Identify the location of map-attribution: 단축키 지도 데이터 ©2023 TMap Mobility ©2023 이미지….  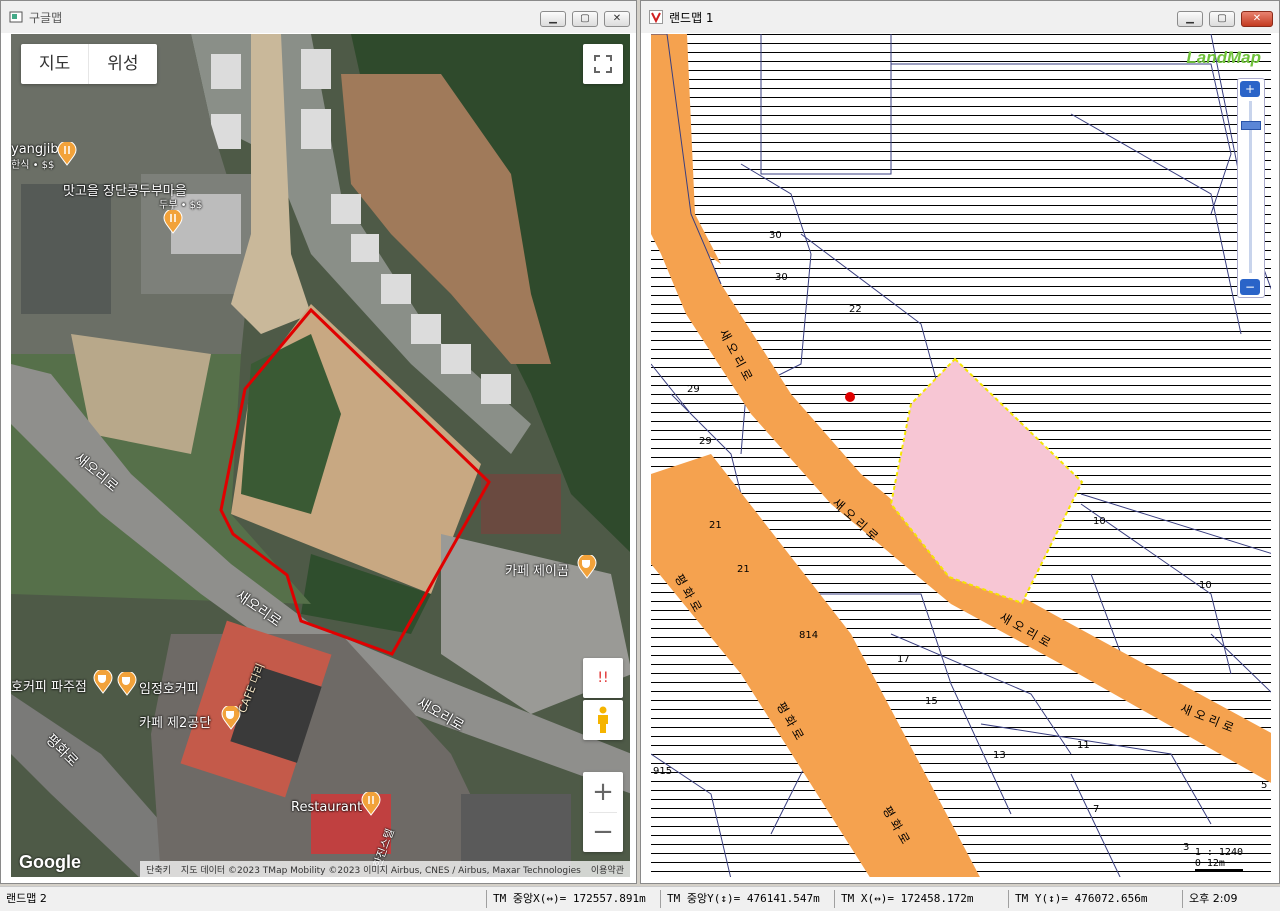
(385, 869).